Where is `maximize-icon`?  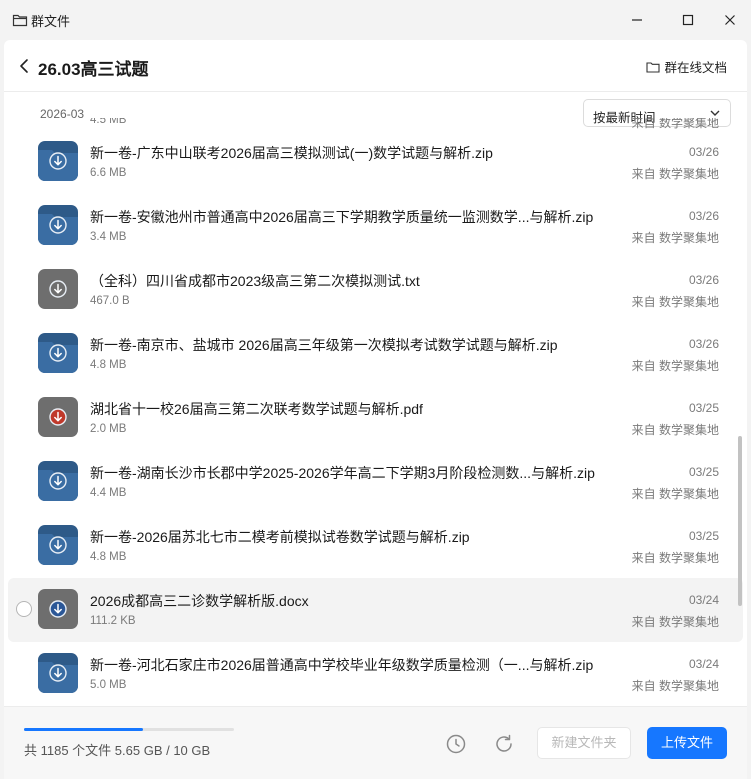
maximize-icon is located at coordinates (688, 20).